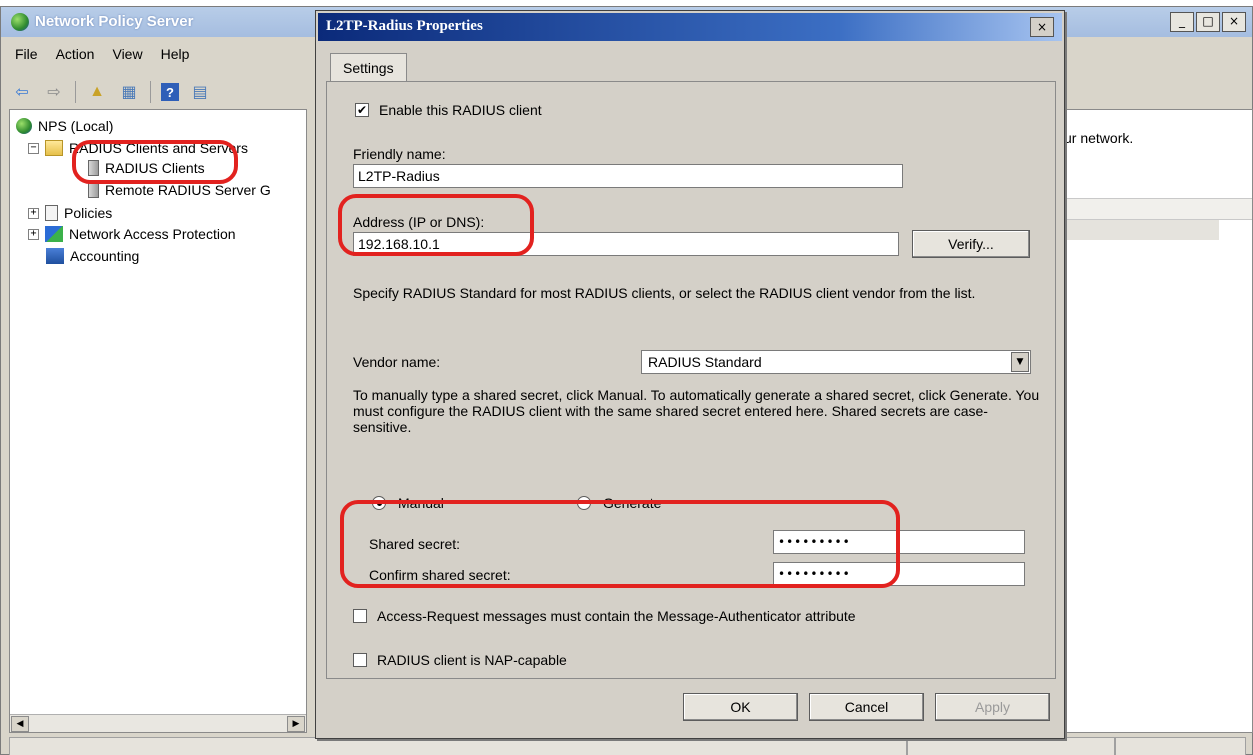 The width and height of the screenshot is (1253, 755). What do you see at coordinates (152, 234) in the screenshot?
I see `tree-item-label: Network Access Protection` at bounding box center [152, 234].